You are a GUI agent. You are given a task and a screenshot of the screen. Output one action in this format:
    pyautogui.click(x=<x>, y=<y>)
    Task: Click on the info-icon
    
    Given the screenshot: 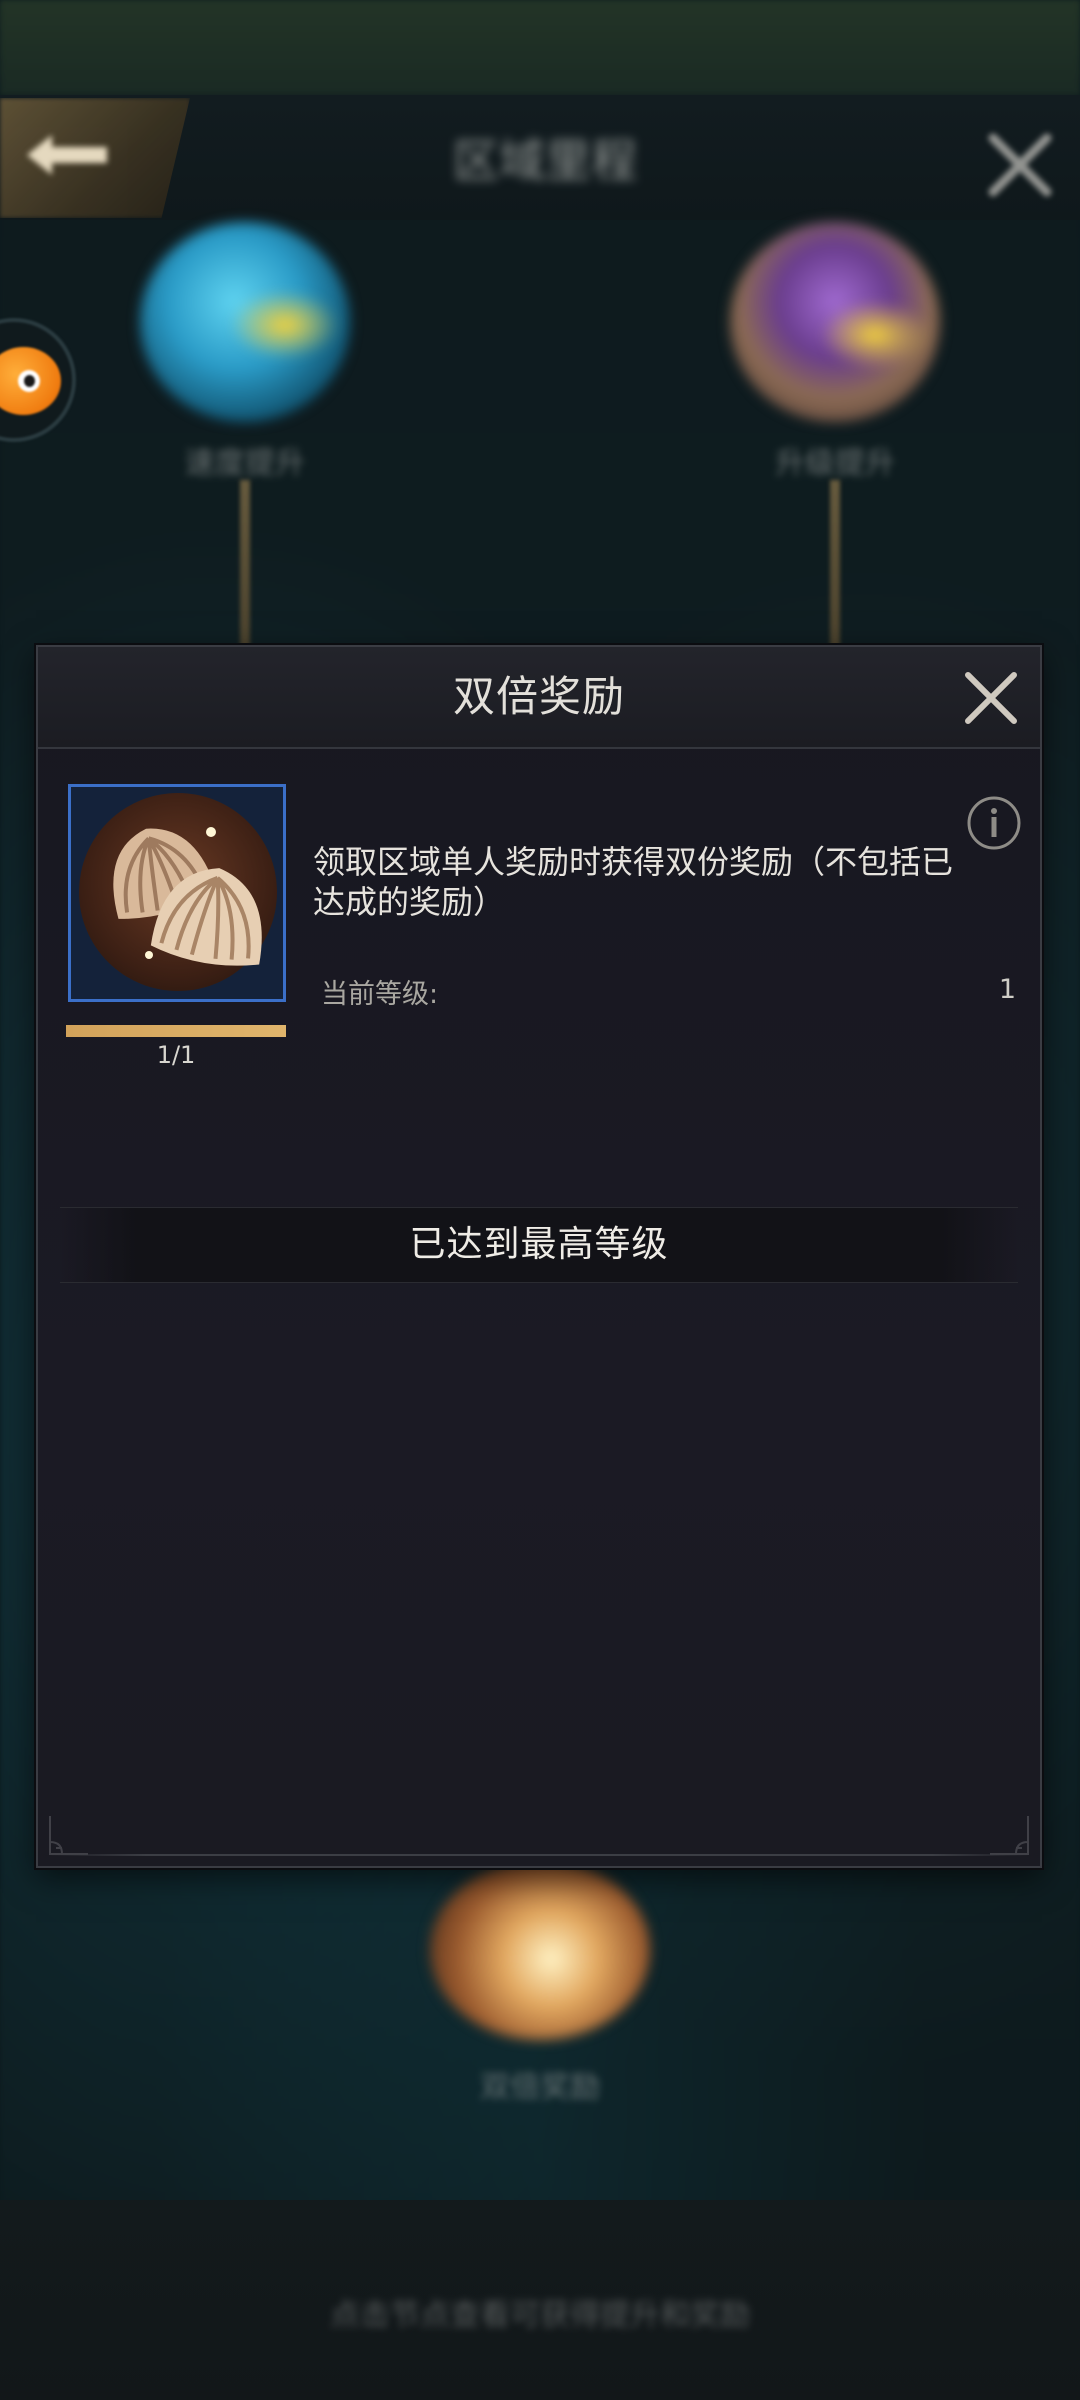 What is the action you would take?
    pyautogui.click(x=994, y=823)
    